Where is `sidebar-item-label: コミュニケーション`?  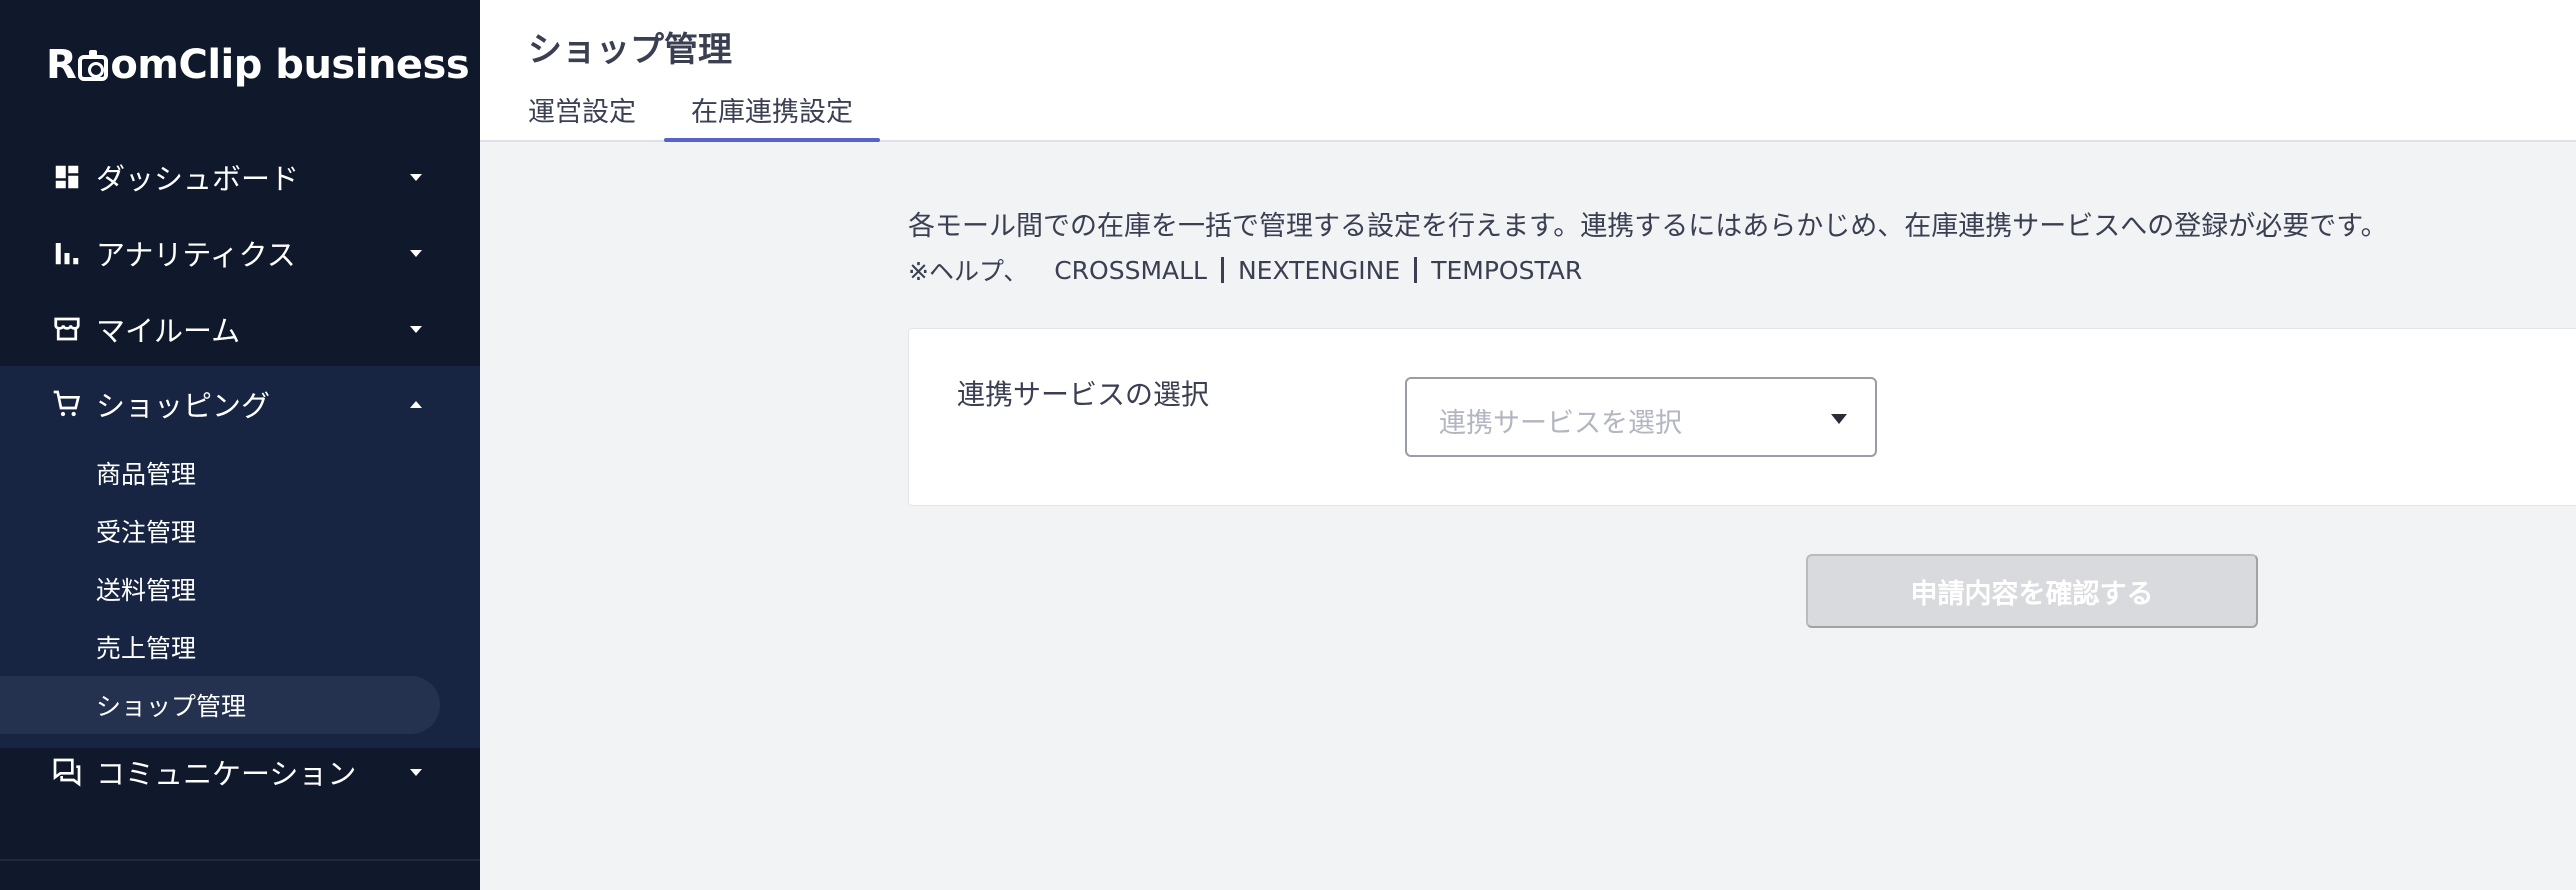
sidebar-item-label: コミュニケーション is located at coordinates (226, 774).